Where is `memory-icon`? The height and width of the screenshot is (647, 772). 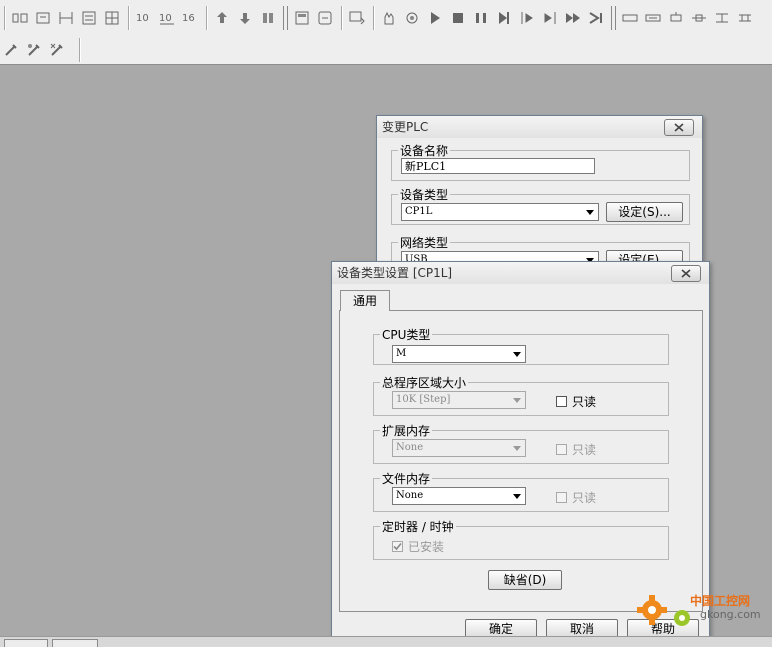 memory-icon is located at coordinates (302, 18).